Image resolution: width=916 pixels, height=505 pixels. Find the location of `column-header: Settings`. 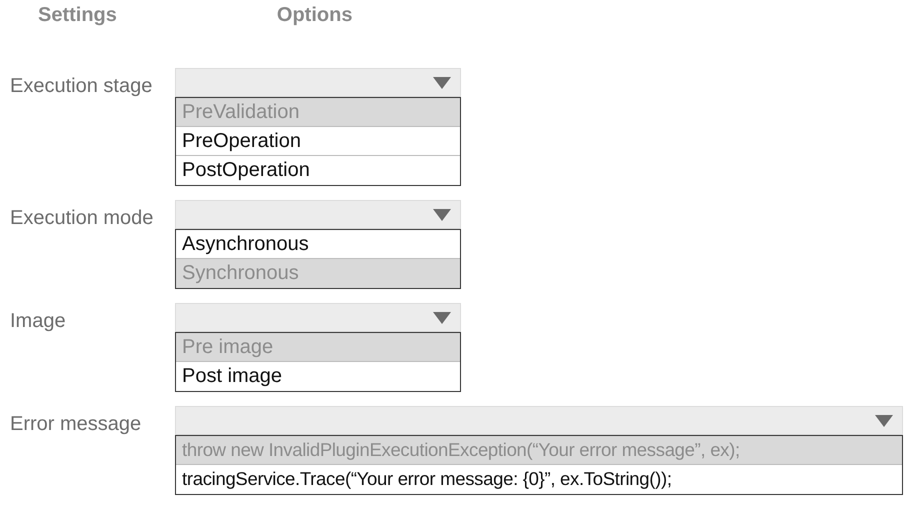

column-header: Settings is located at coordinates (77, 15).